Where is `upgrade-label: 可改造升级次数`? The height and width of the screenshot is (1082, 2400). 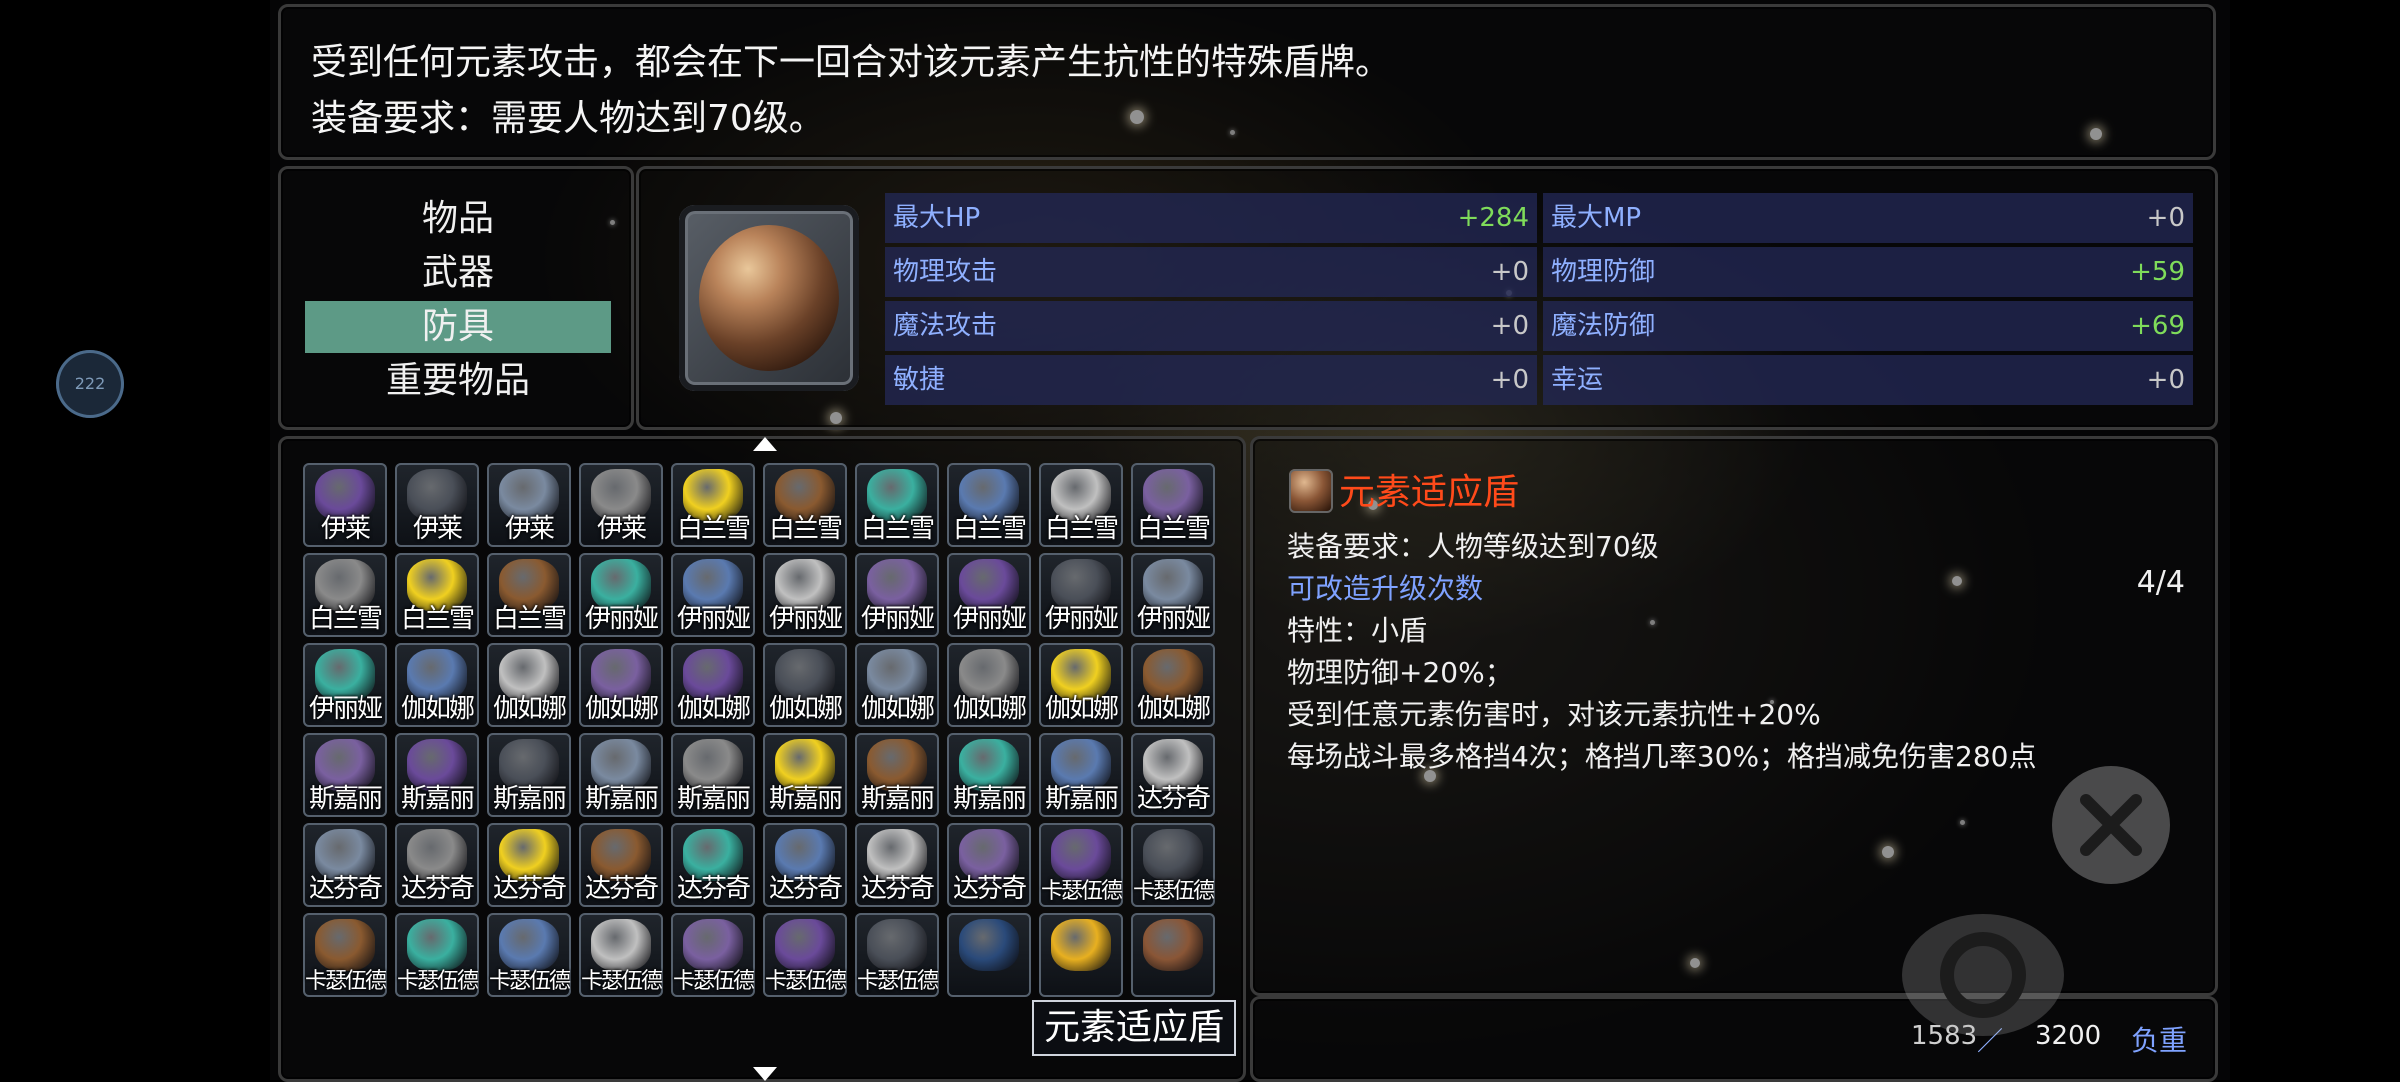 upgrade-label: 可改造升级次数 is located at coordinates (1385, 588).